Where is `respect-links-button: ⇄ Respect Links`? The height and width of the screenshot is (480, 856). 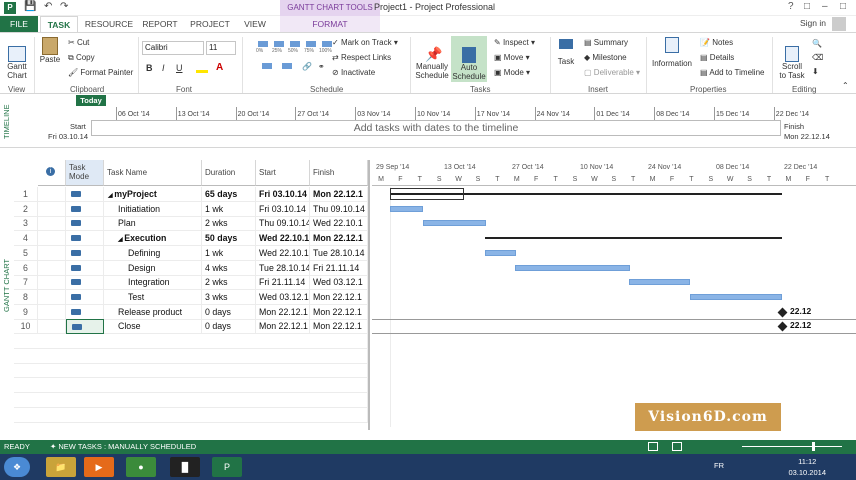 respect-links-button: ⇄ Respect Links is located at coordinates (361, 57).